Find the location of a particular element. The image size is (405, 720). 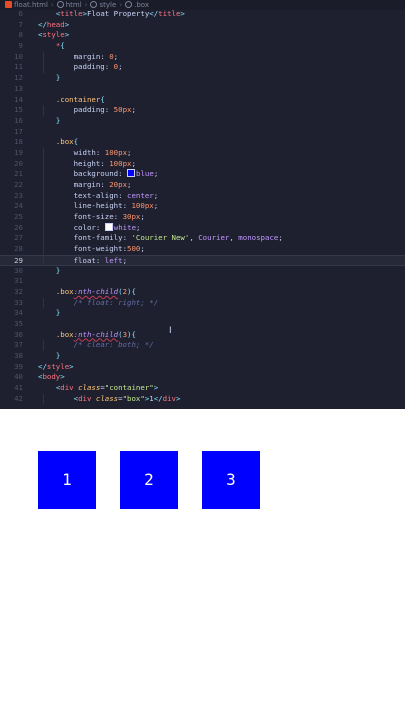

code-line: 30 } is located at coordinates (202, 271).